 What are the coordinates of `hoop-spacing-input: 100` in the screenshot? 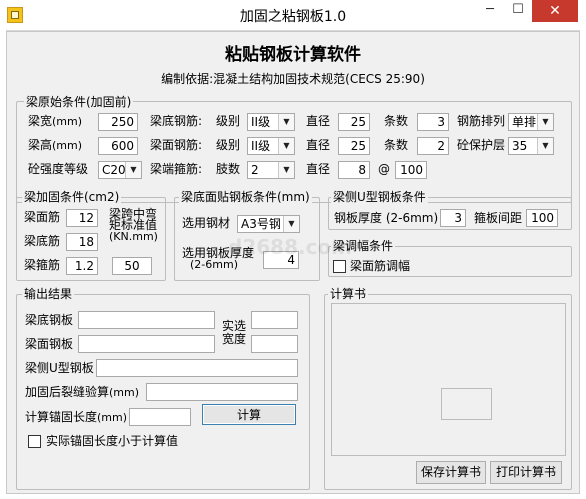 It's located at (542, 218).